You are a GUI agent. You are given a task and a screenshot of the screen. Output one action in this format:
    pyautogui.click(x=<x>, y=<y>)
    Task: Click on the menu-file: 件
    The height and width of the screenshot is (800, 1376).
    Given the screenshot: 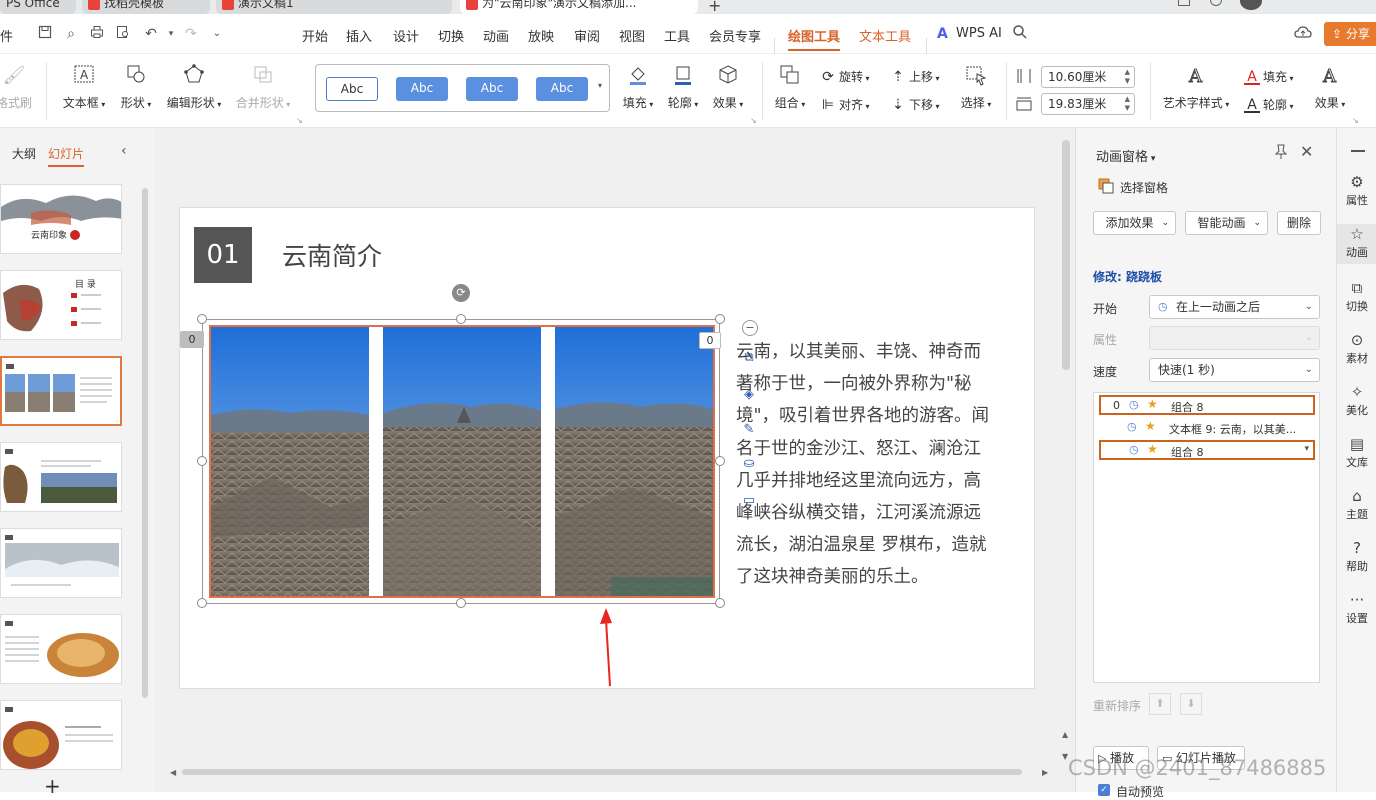 What is the action you would take?
    pyautogui.click(x=6, y=35)
    